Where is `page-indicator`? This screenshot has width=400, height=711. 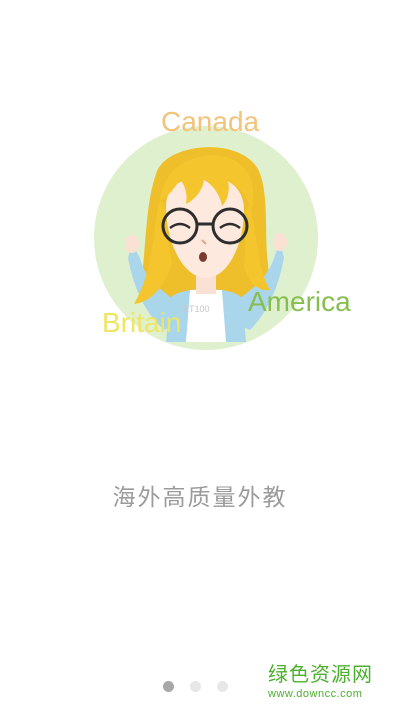
page-indicator is located at coordinates (195, 686).